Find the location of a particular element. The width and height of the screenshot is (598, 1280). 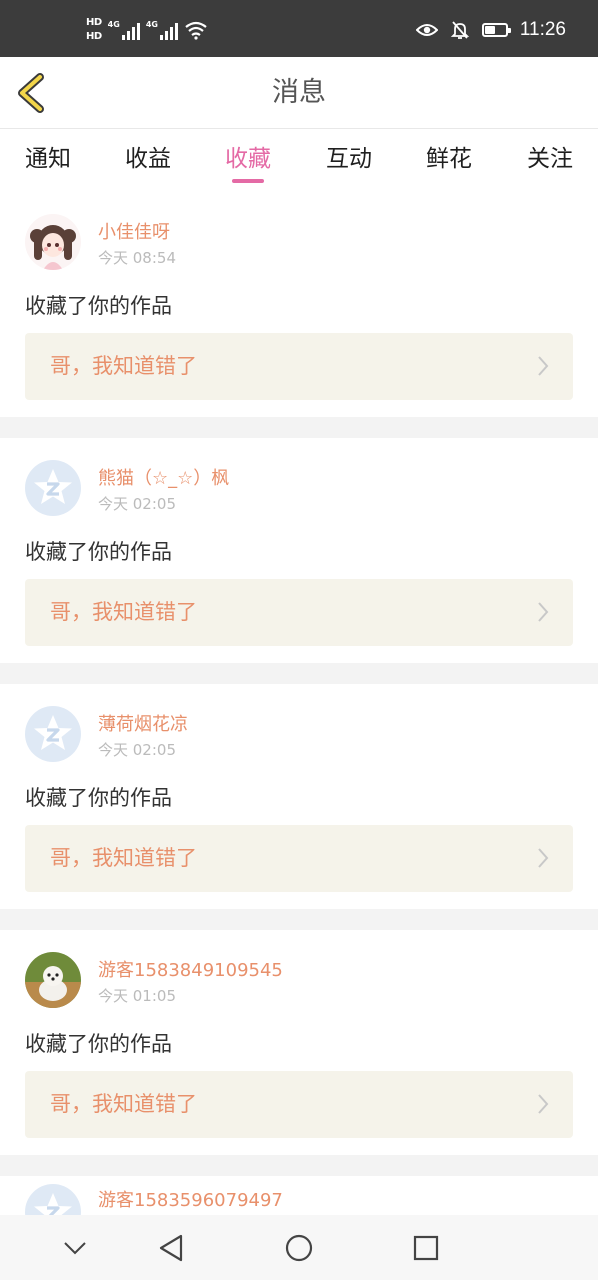

tab-1: 通知 is located at coordinates (49, 156).